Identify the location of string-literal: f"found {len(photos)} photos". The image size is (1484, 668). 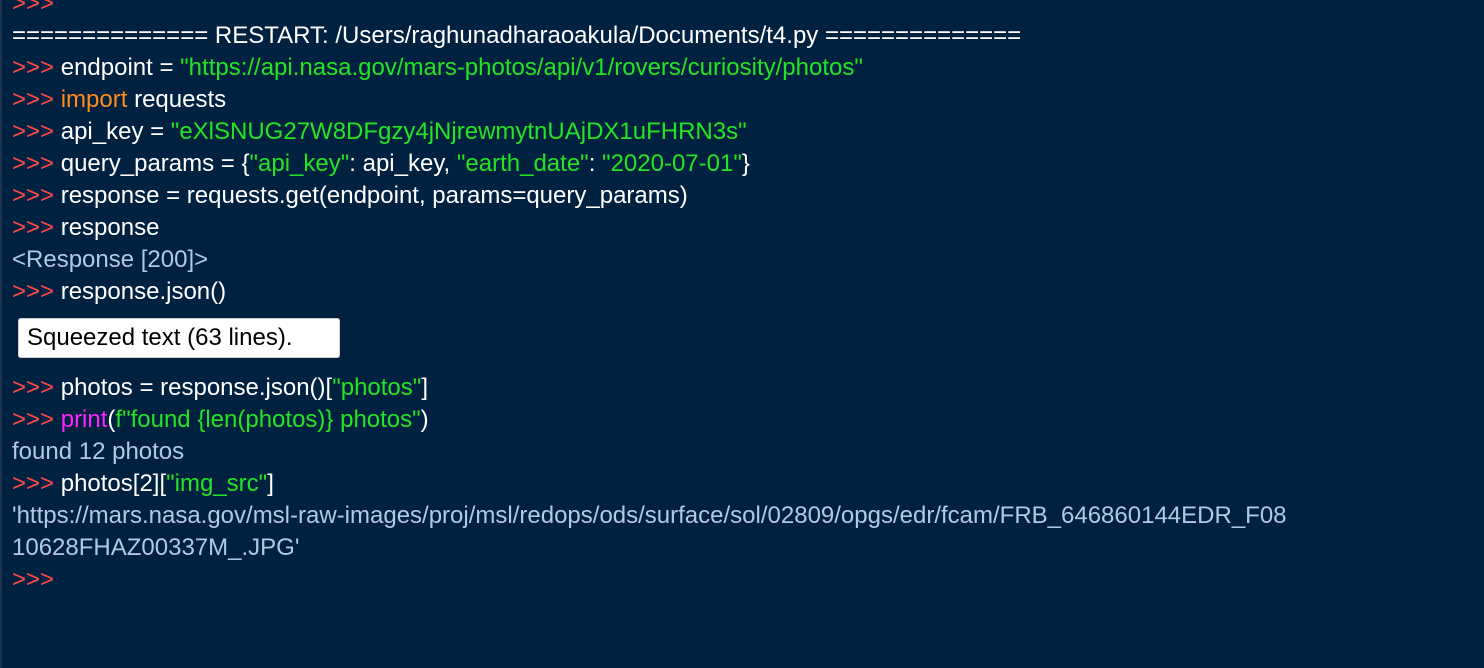
(268, 419).